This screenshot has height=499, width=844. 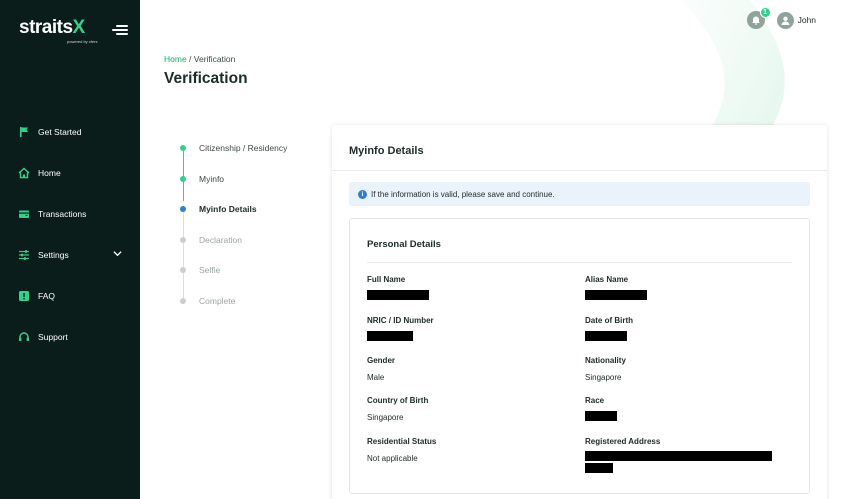 I want to click on sidebar-item-transactions: Transactions, so click(x=70, y=213).